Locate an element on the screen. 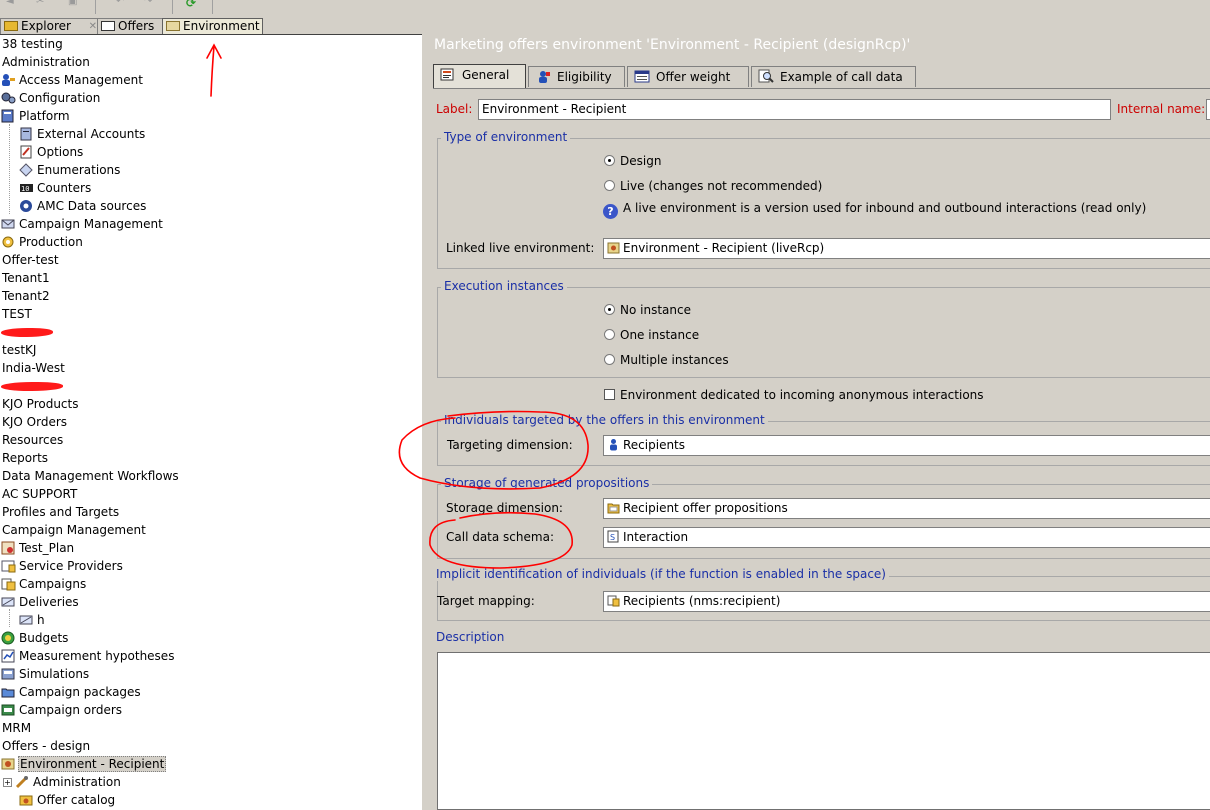  live-radio: Live (changes not recommended) is located at coordinates (713, 186).